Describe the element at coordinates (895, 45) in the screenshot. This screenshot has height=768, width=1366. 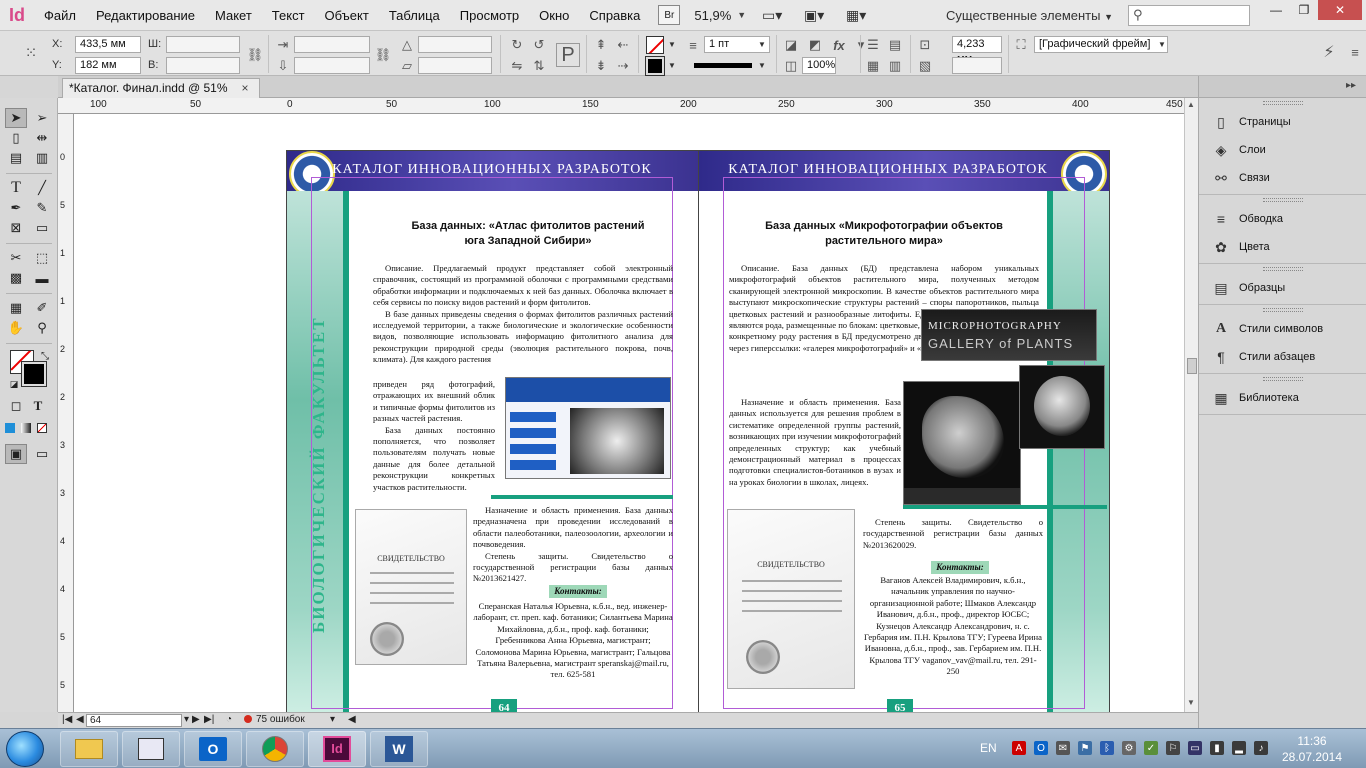
I see `text-wrap-box-icon: ▤` at that location.